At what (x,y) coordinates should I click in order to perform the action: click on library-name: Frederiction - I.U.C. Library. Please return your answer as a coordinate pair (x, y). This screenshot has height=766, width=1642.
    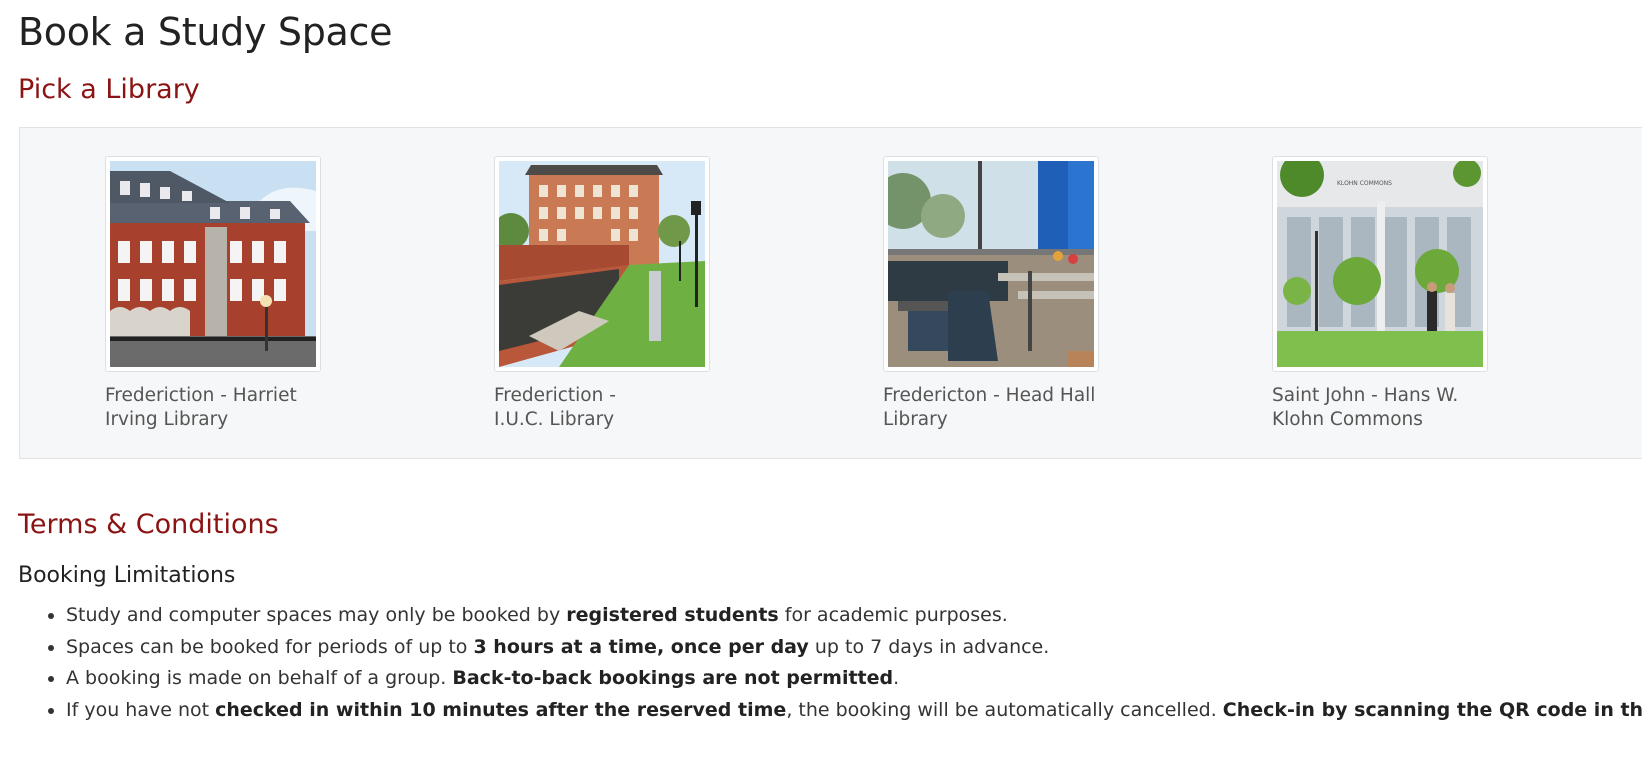
    Looking at the image, I should click on (601, 408).